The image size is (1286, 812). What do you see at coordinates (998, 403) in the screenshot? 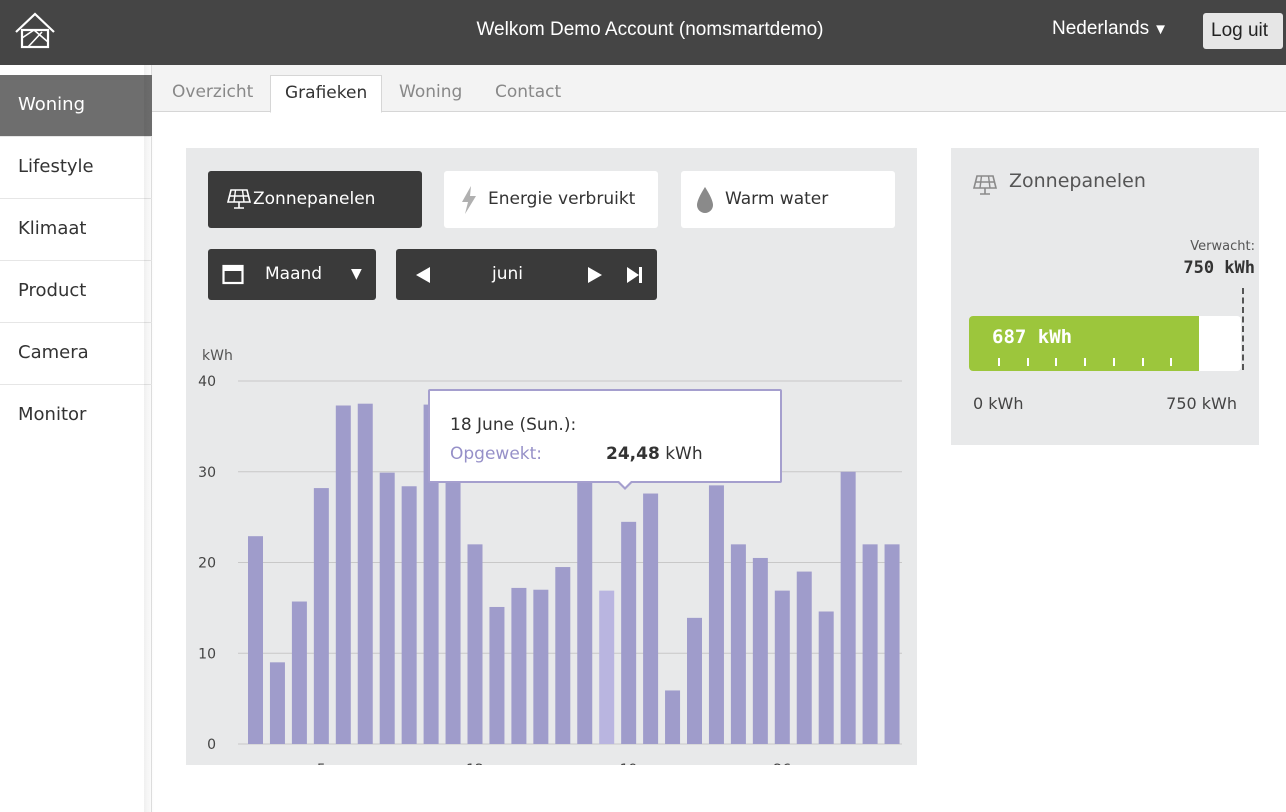
I see `progress-min-label: 0 kWh` at bounding box center [998, 403].